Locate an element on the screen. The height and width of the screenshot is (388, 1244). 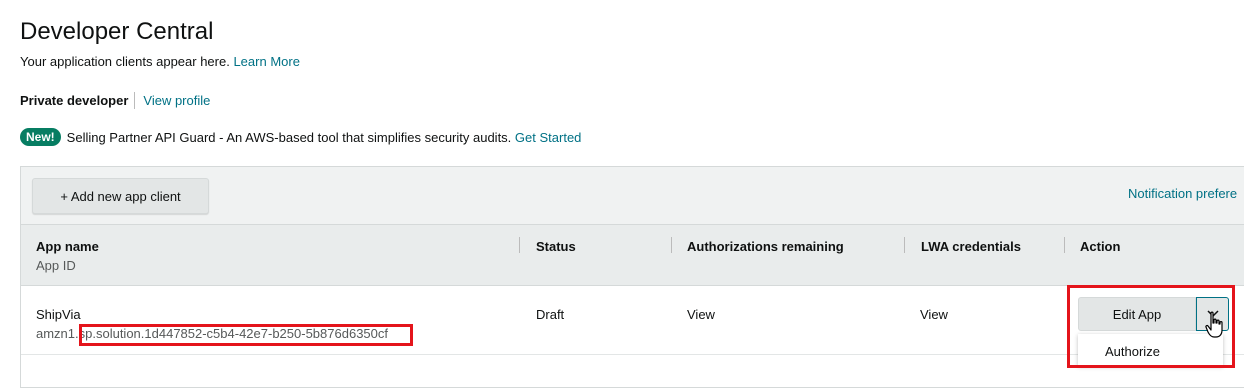
app-id-highlight-box is located at coordinates (246, 335).